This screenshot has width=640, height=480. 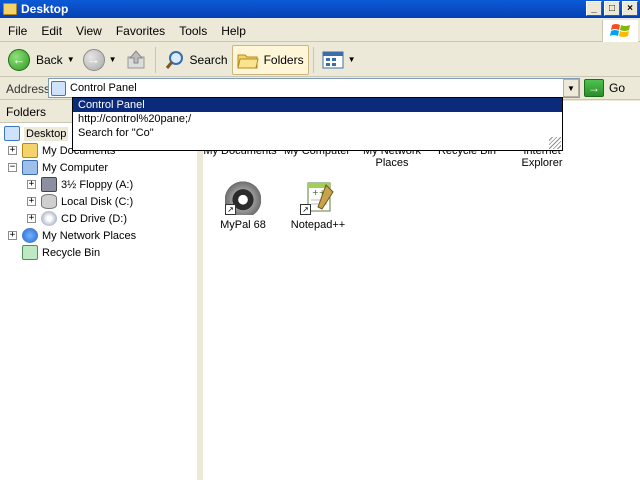 I want to click on tree-item-label: My Network Places, so click(x=89, y=235).